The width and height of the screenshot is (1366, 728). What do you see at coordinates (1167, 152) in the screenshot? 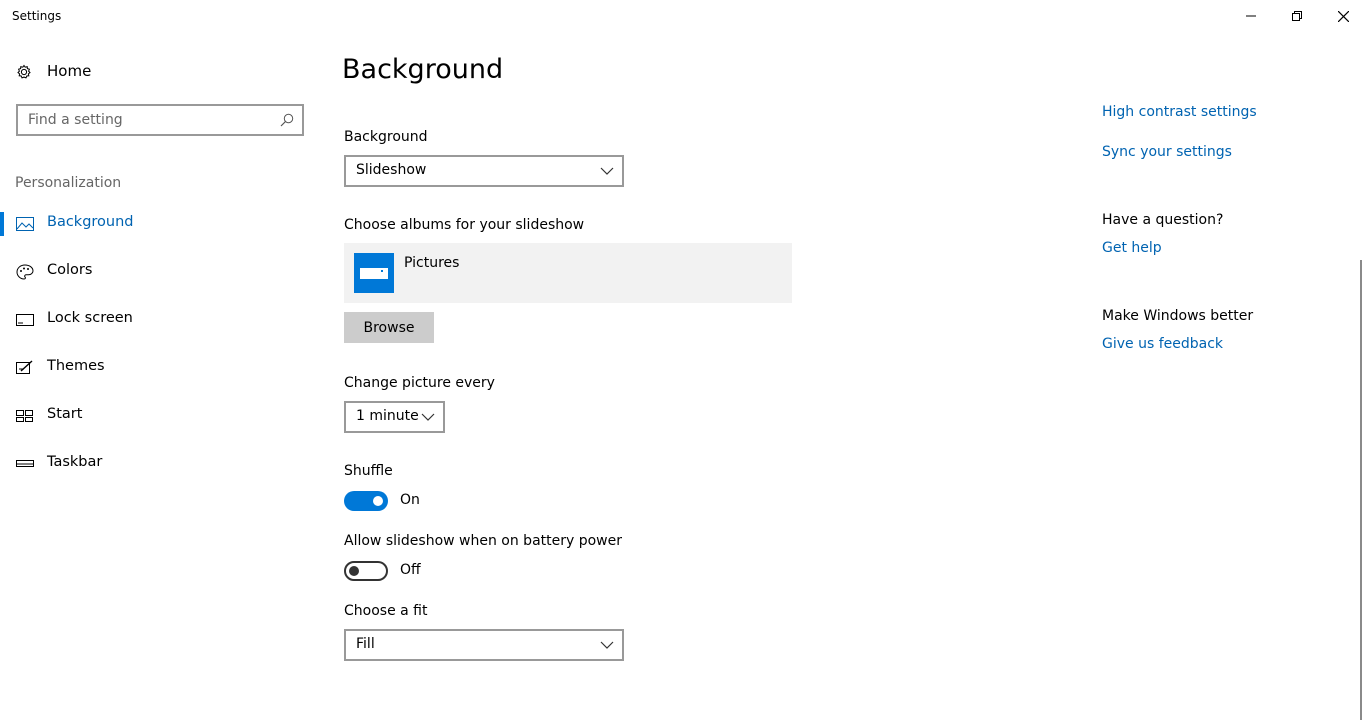
I see `sync-settings-link: Sync your settings` at bounding box center [1167, 152].